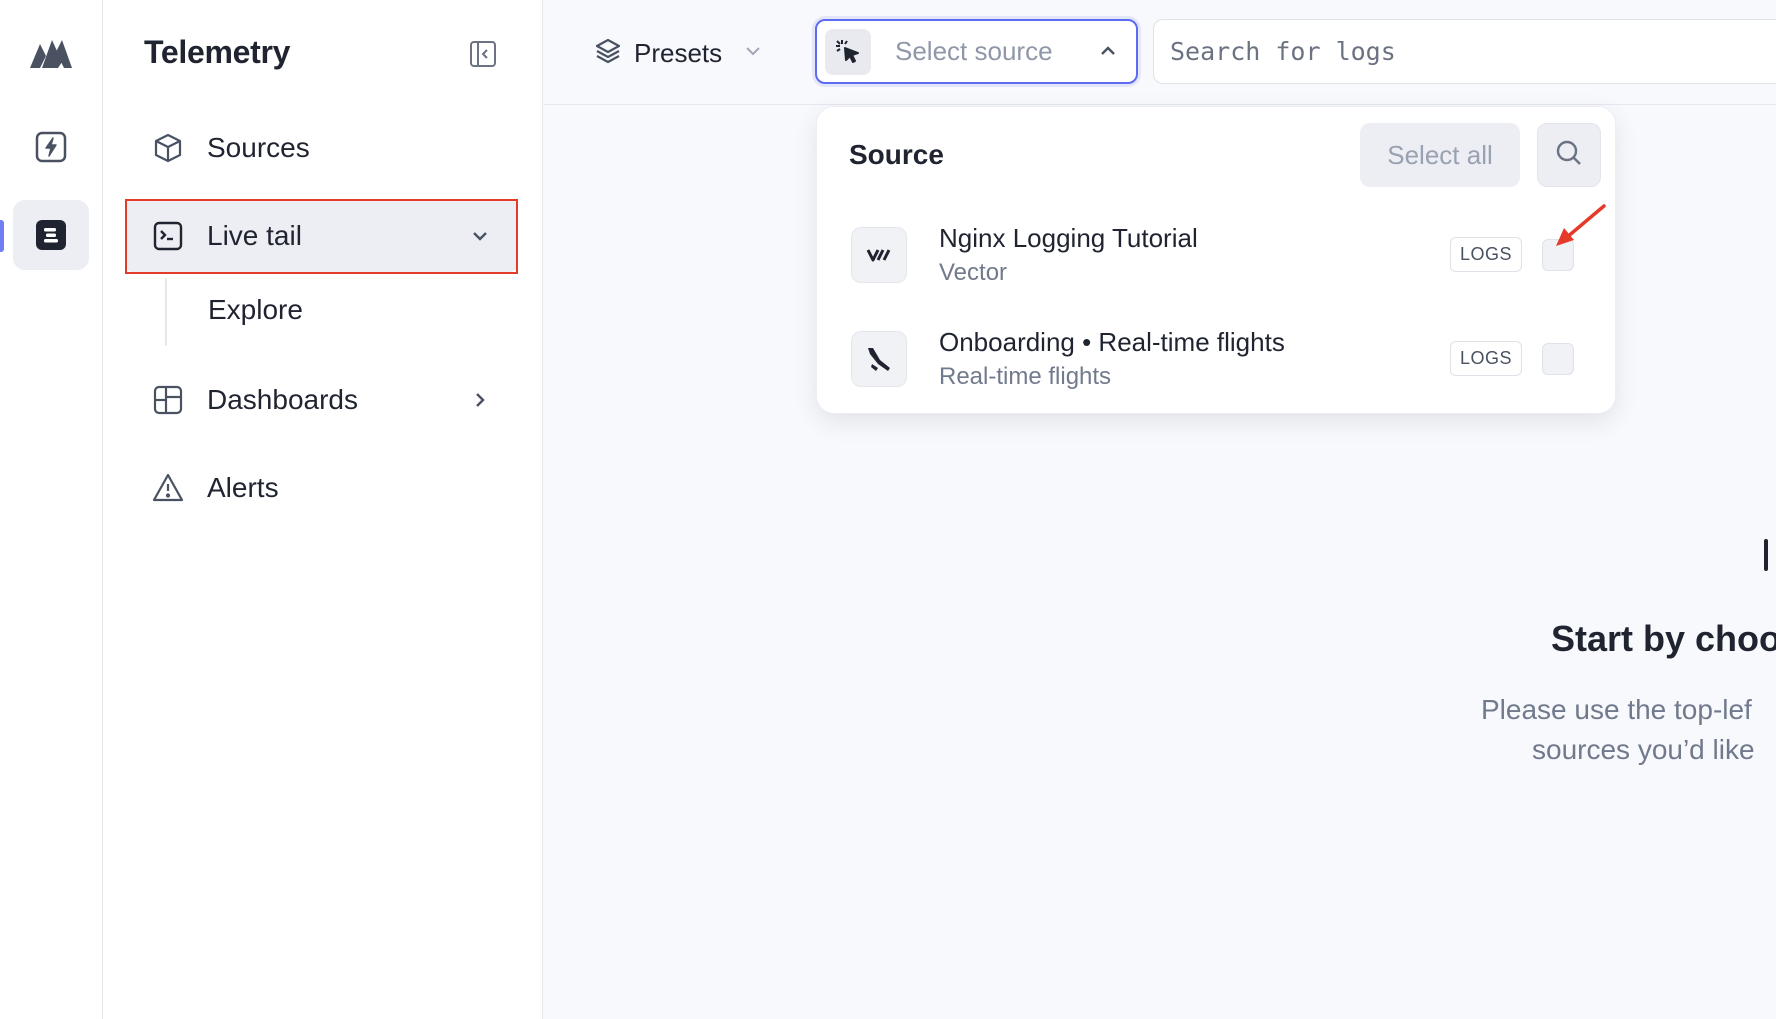 The image size is (1776, 1019). Describe the element at coordinates (1025, 376) in the screenshot. I see `source-subtitle: Real-time flights` at that location.